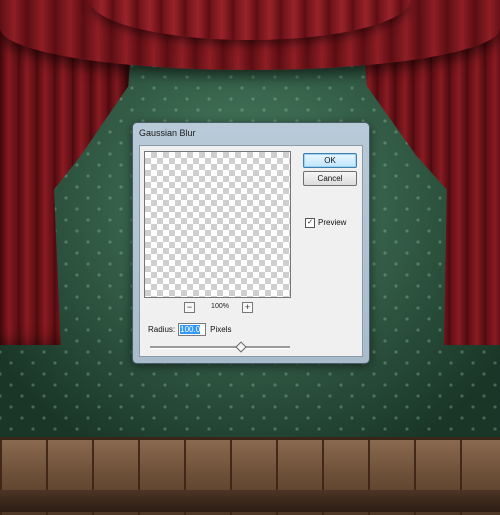  I want to click on preview-option: ✓ Preview, so click(325, 223).